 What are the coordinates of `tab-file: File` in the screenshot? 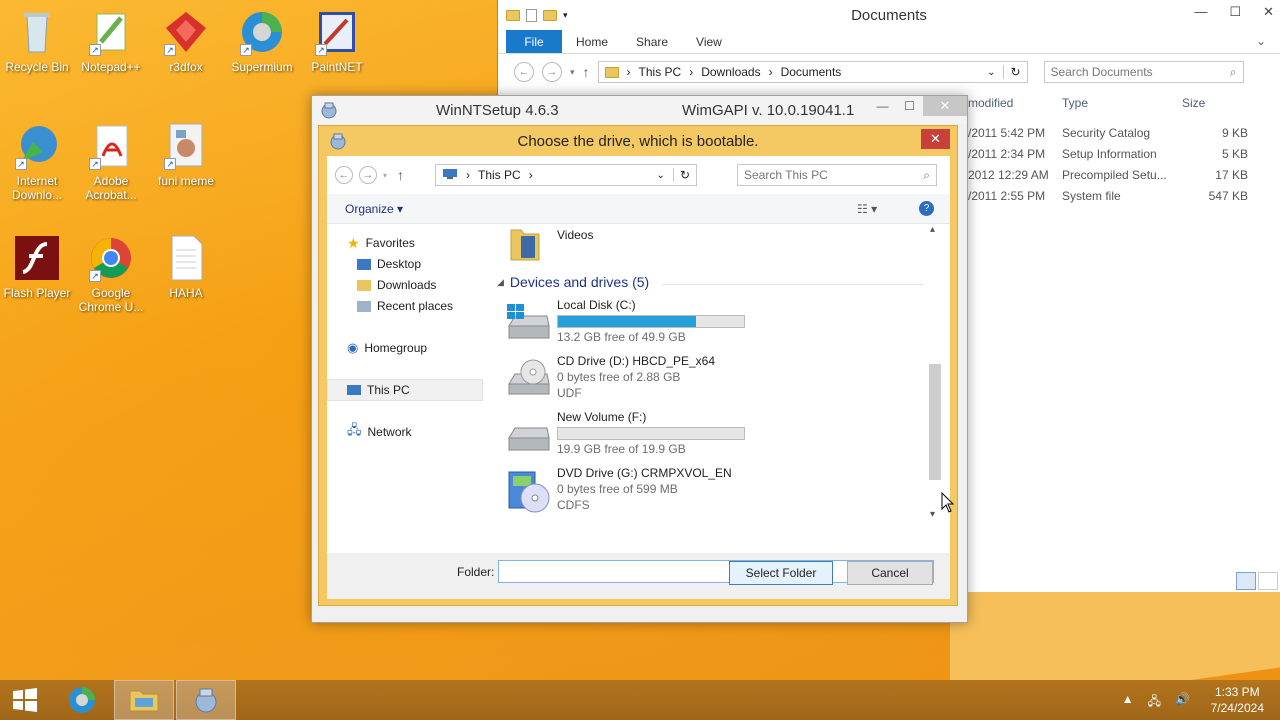 It's located at (534, 41).